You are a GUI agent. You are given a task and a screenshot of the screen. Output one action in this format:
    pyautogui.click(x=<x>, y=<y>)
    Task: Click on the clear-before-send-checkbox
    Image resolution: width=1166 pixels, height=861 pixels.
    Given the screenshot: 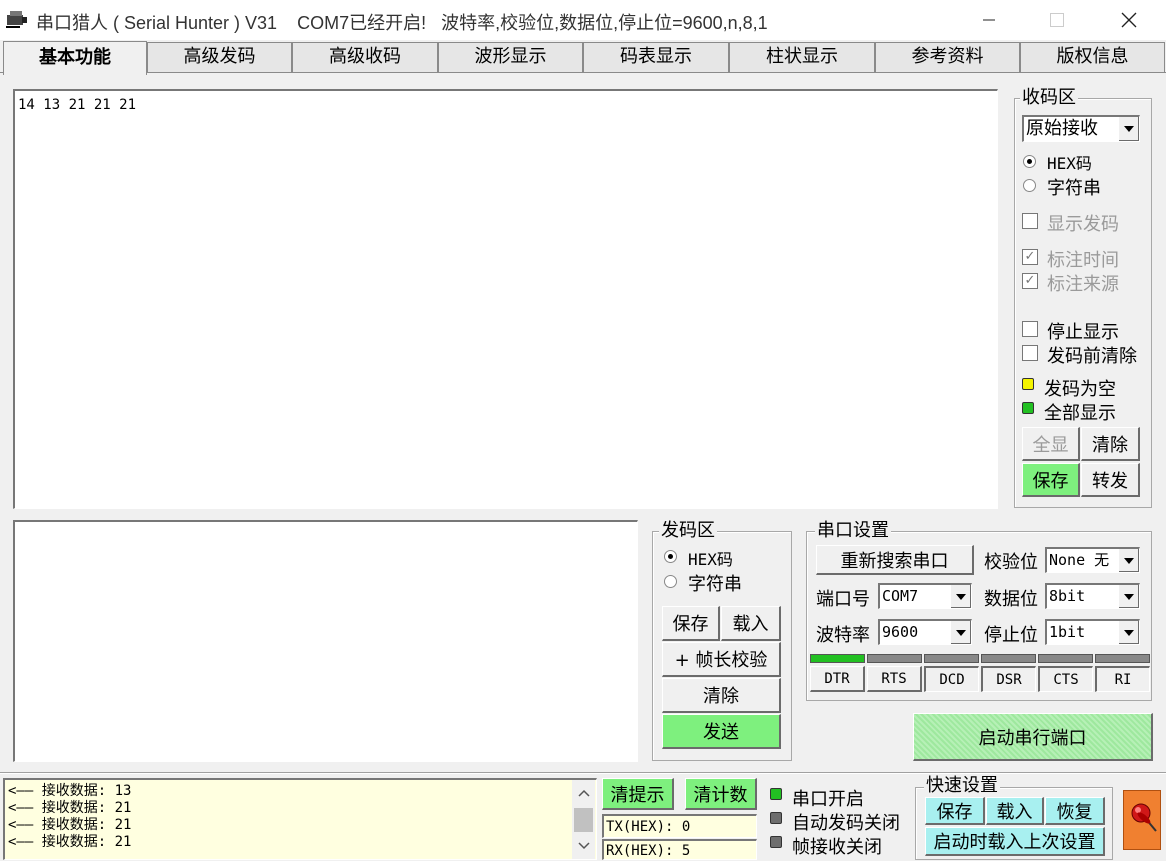 What is the action you would take?
    pyautogui.click(x=1030, y=353)
    